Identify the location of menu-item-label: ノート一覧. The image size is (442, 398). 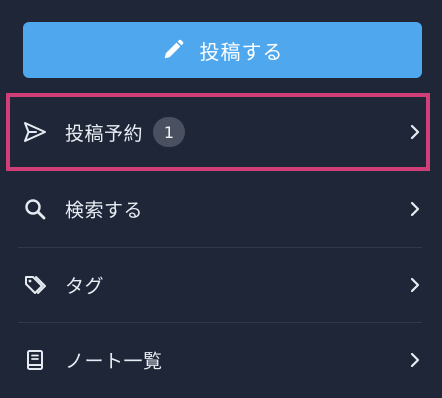
(114, 361).